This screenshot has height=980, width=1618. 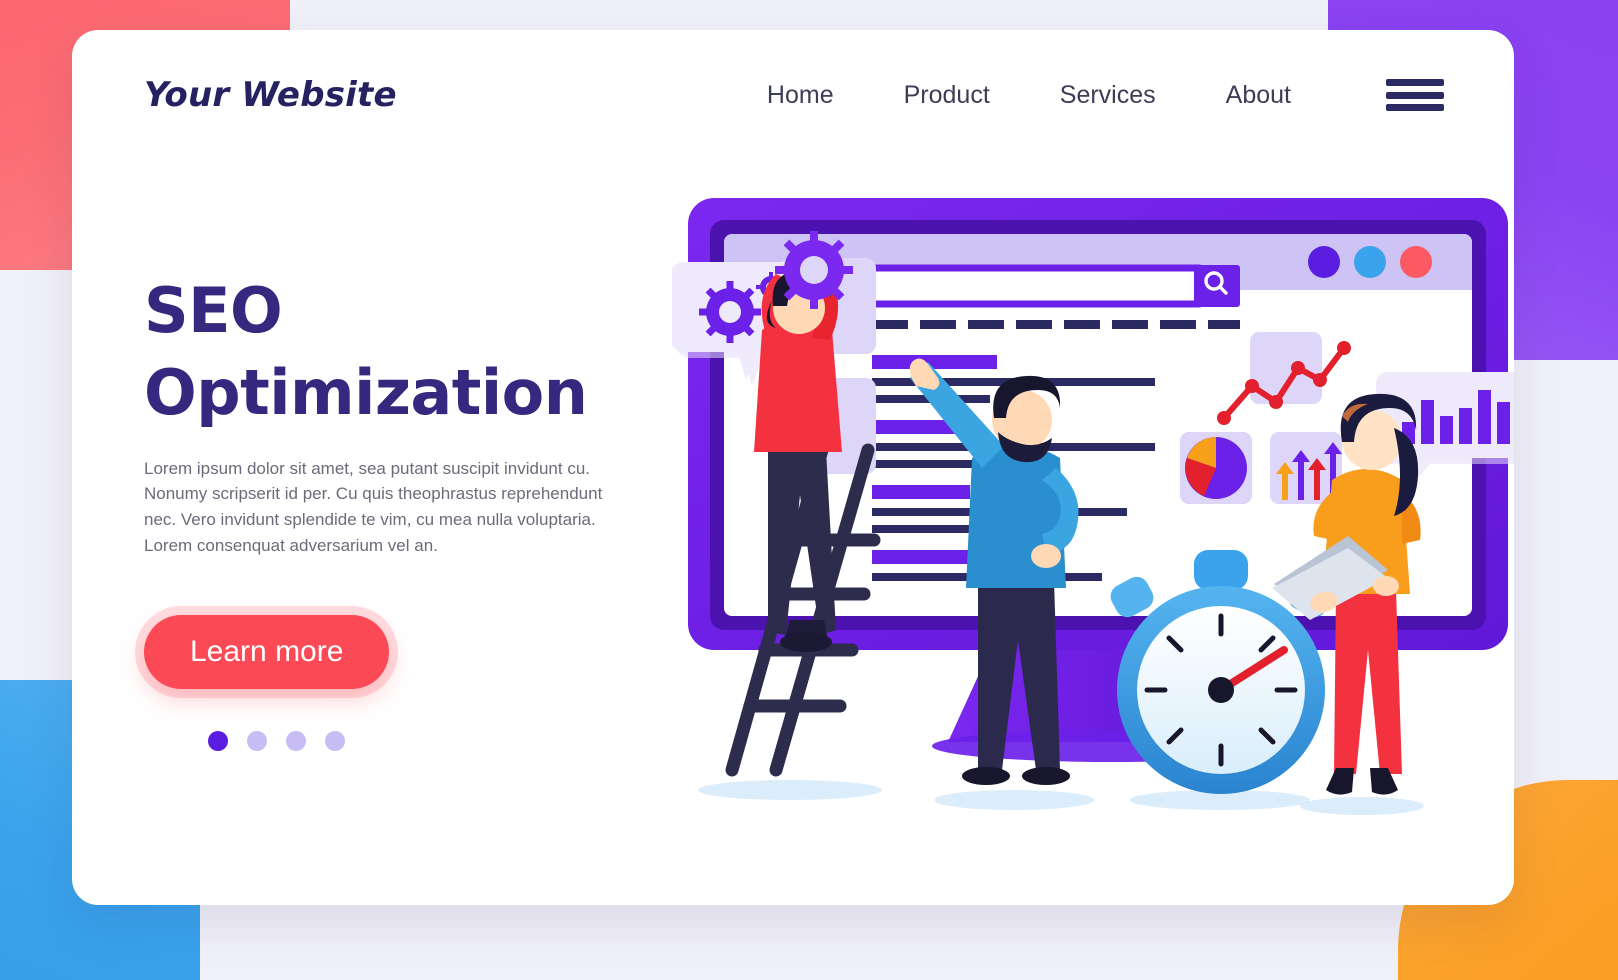 I want to click on hamburger-icon, so click(x=1415, y=95).